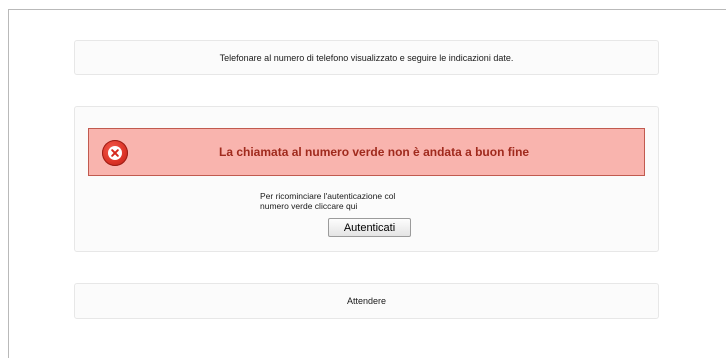 Image resolution: width=726 pixels, height=358 pixels. What do you see at coordinates (369, 227) in the screenshot?
I see `authenticate-button: Autenticati` at bounding box center [369, 227].